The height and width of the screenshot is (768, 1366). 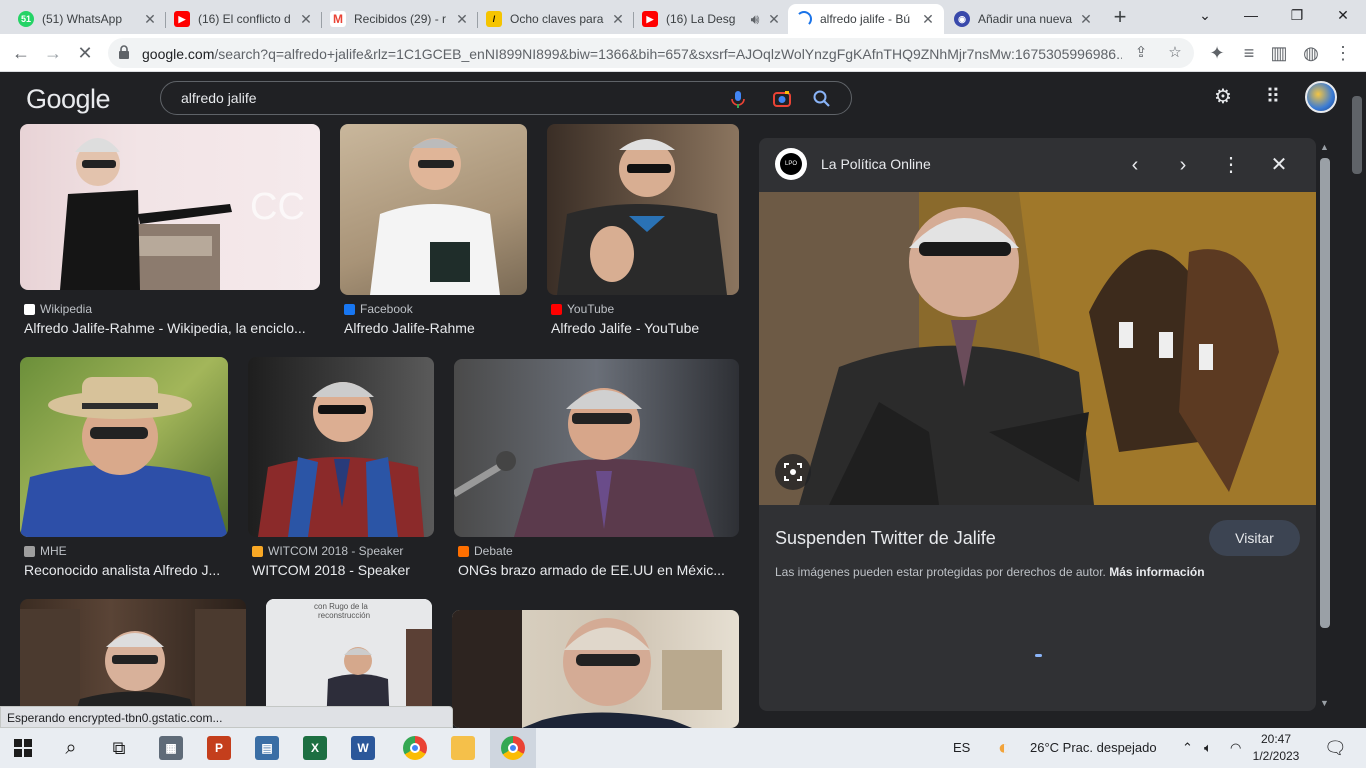 I want to click on tab-youtube-desg: ▶ (16) La Desg 🔊︎ ✕, so click(x=712, y=19).